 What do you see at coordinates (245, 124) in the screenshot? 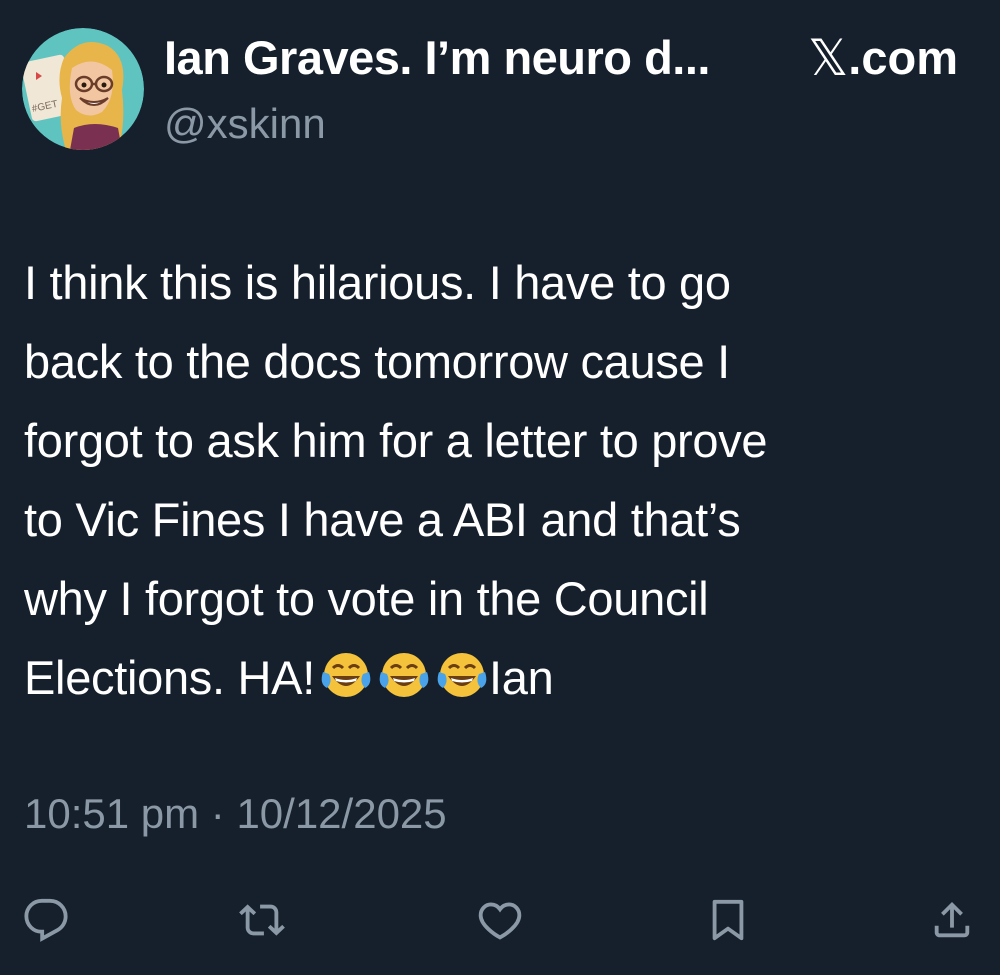
I see `user-handle: @xskinn` at bounding box center [245, 124].